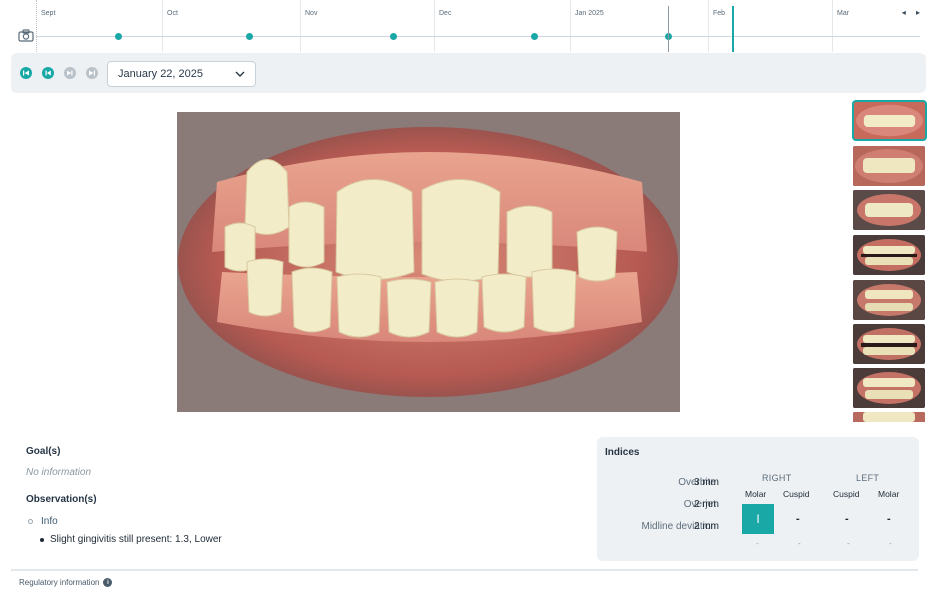 The image size is (940, 600). Describe the element at coordinates (59, 472) in the screenshot. I see `goals-value: No information` at that location.